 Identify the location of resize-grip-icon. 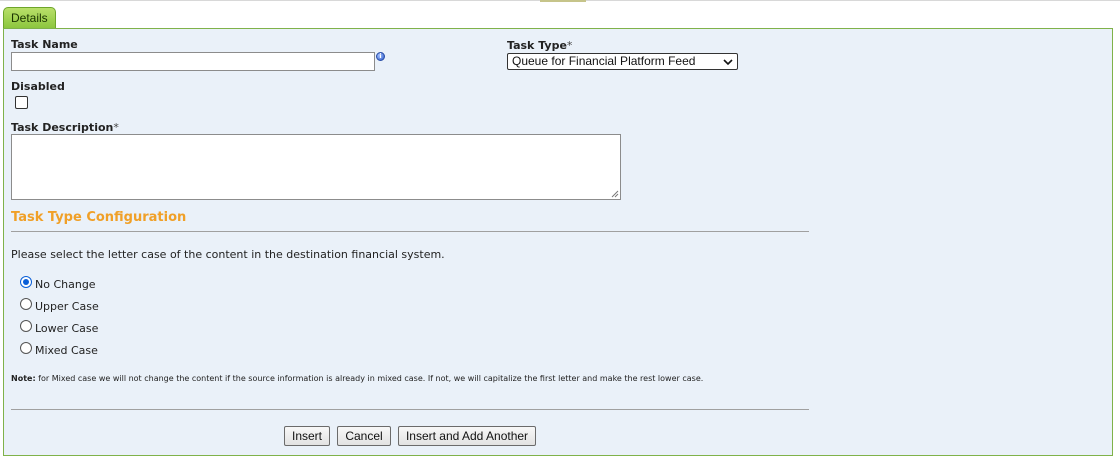
(615, 194).